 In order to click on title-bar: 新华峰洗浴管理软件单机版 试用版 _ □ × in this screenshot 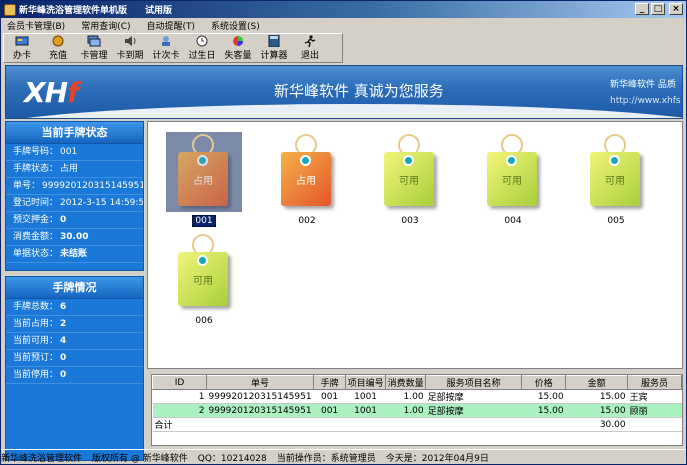, I will do `click(343, 9)`.